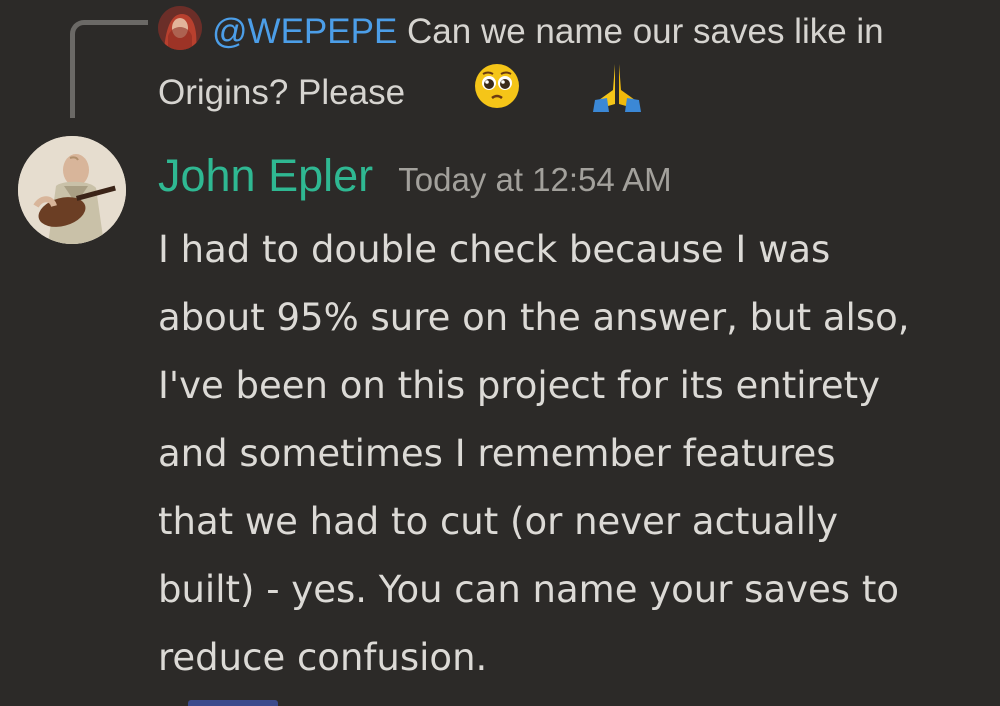 This screenshot has width=1000, height=706. I want to click on next-item-edge, so click(233, 703).